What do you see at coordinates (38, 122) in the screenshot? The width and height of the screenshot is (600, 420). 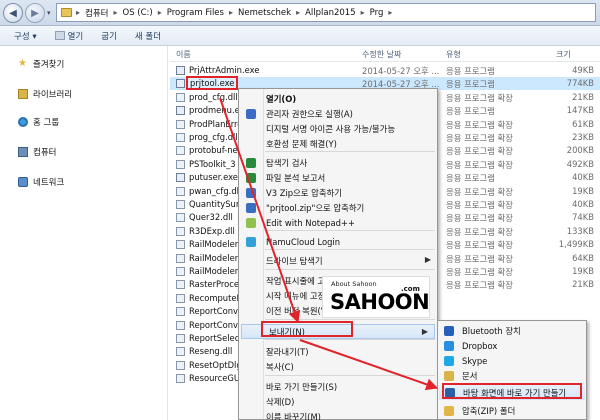 I see `nav-homegroup: 홈 그룹` at bounding box center [38, 122].